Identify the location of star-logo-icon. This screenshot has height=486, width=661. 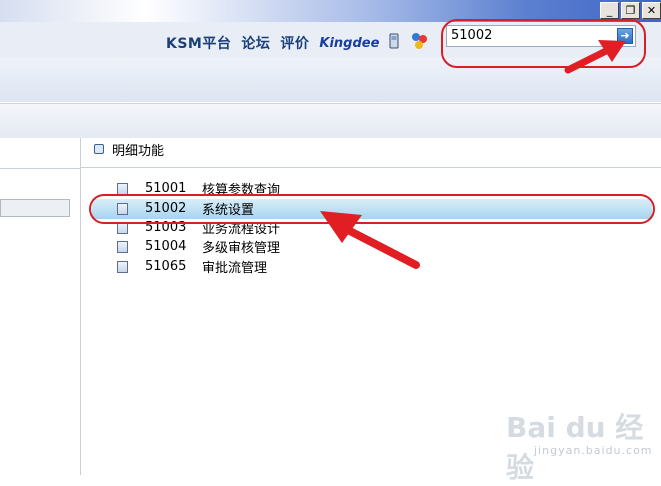
(419, 43).